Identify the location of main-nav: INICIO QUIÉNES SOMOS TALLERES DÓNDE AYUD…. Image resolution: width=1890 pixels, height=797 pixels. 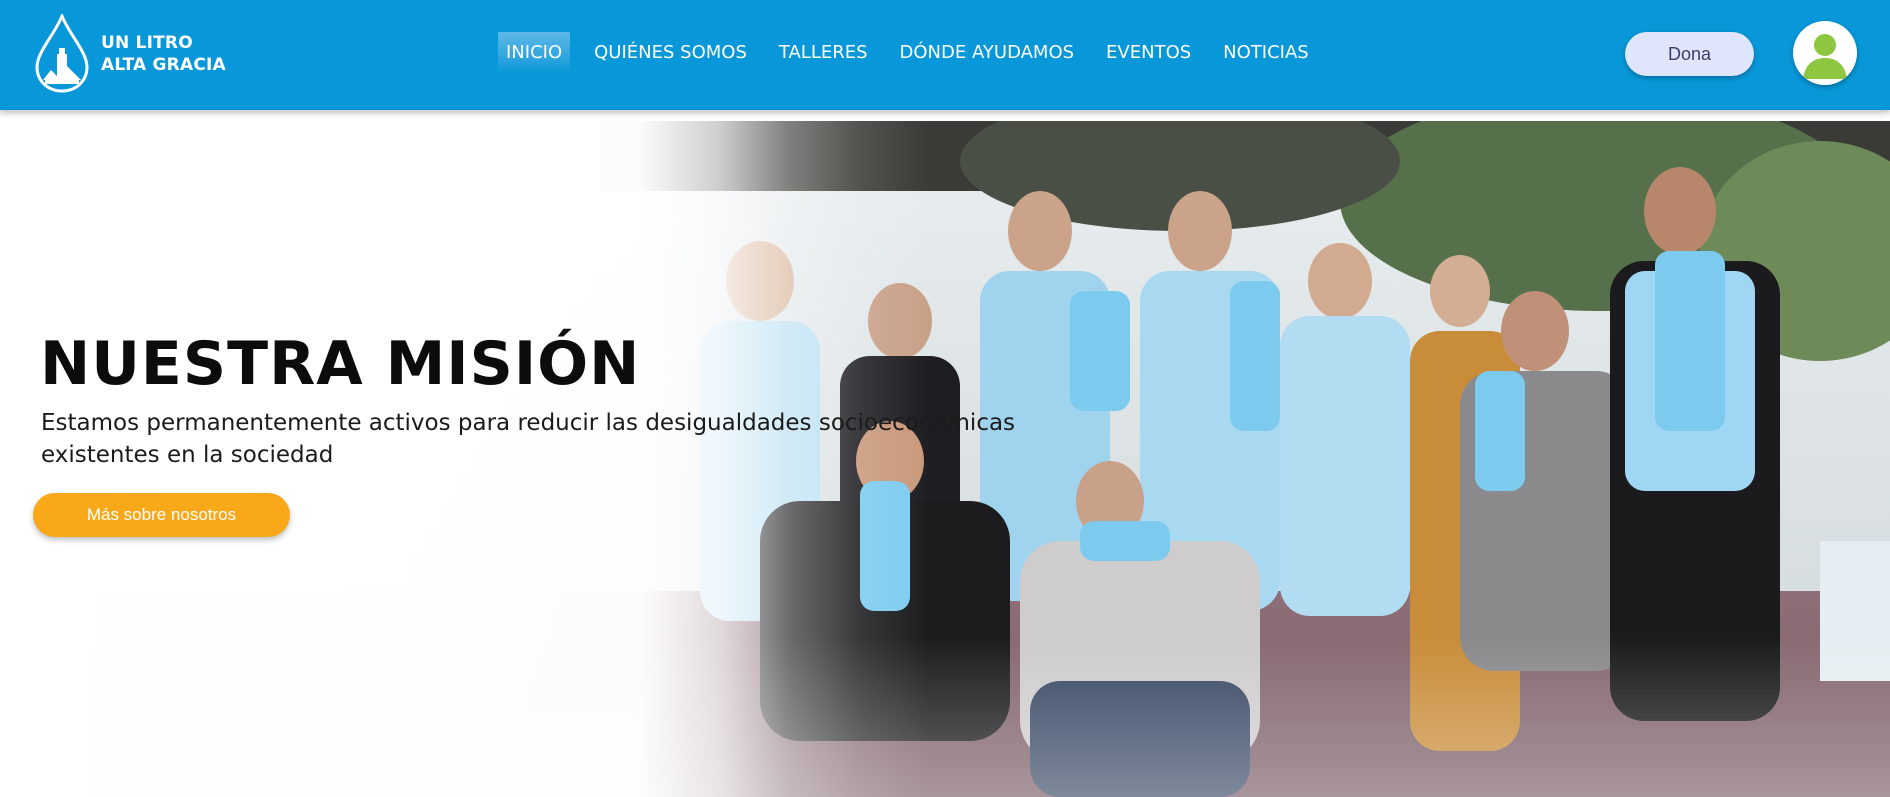
(915, 53).